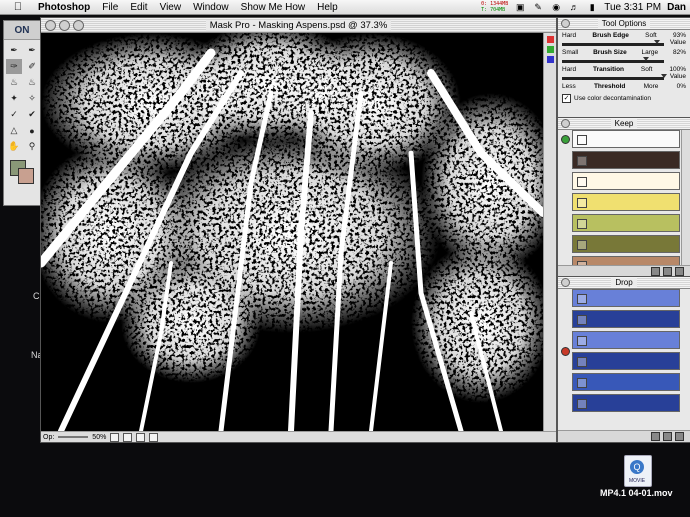 This screenshot has width=690, height=517. I want to click on drop-footer, so click(624, 436).